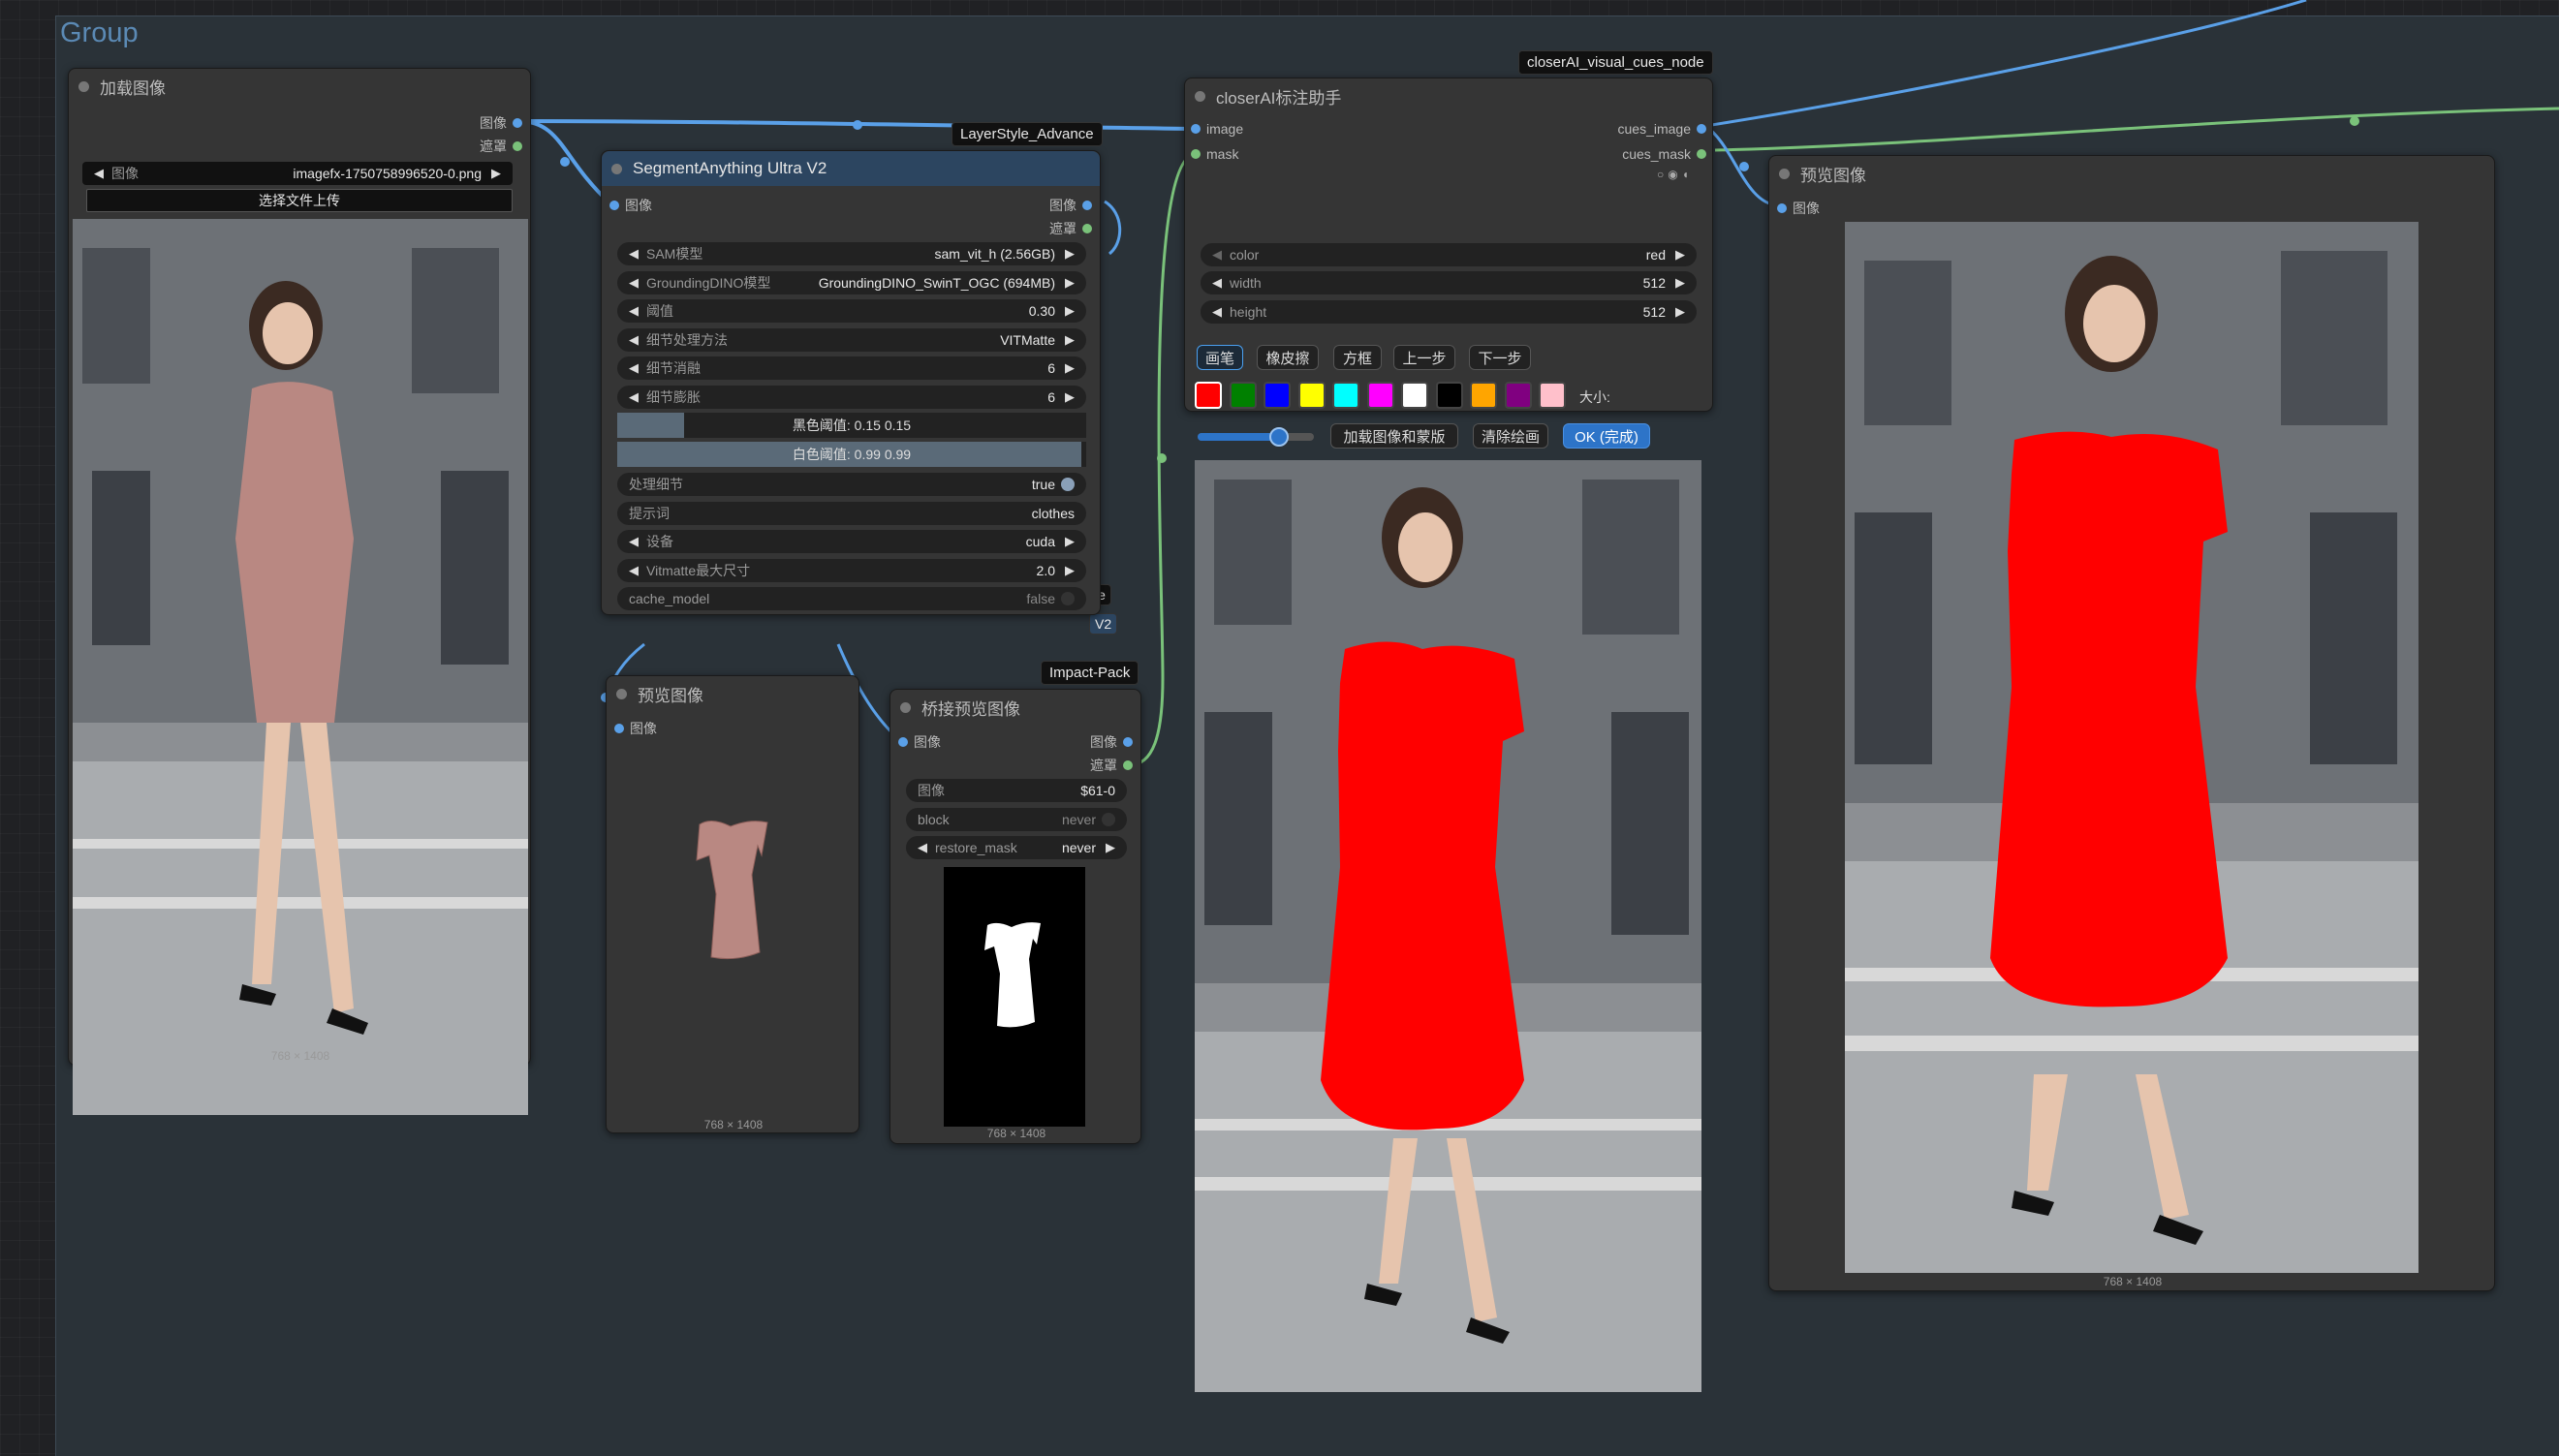 The image size is (2559, 1456). Describe the element at coordinates (852, 368) in the screenshot. I see `detail-erode-number: ◀ 细节消融 6 ▶` at that location.